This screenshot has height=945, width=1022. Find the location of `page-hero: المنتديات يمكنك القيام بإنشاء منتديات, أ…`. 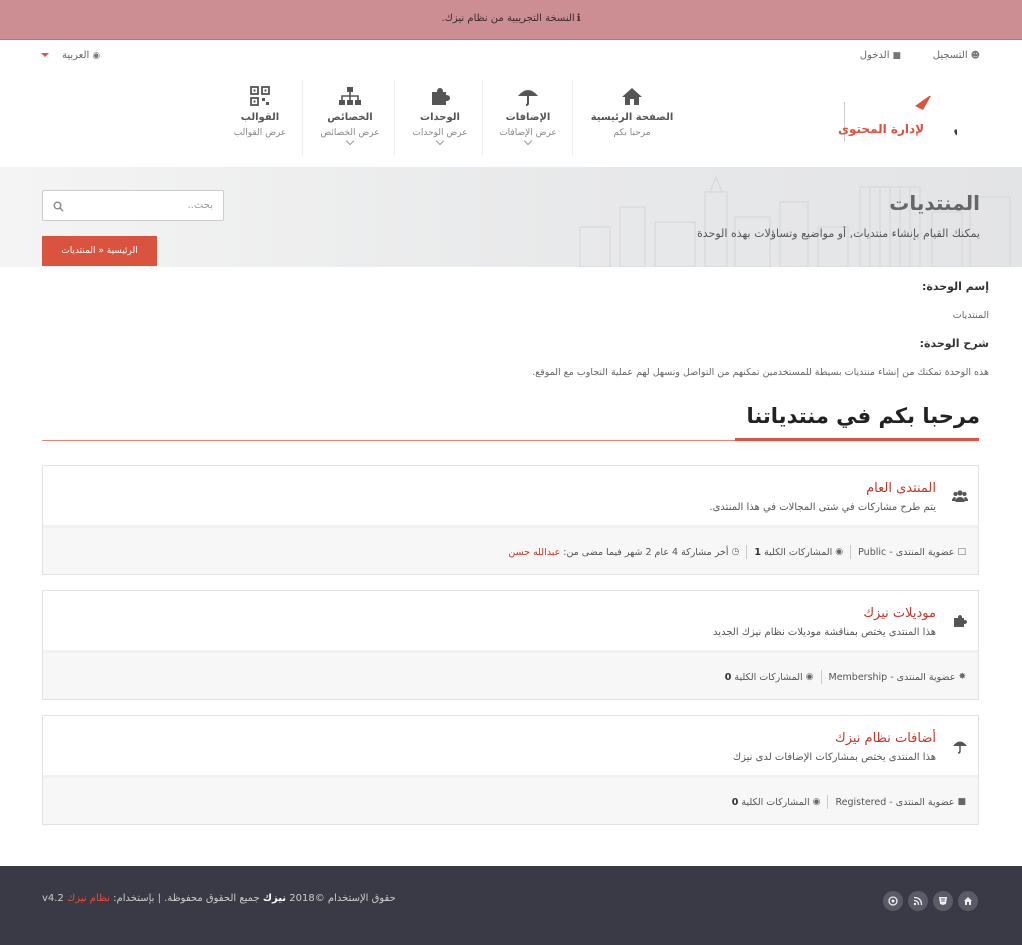

page-hero: المنتديات يمكنك القيام بإنشاء منتديات, أ… is located at coordinates (511, 217).